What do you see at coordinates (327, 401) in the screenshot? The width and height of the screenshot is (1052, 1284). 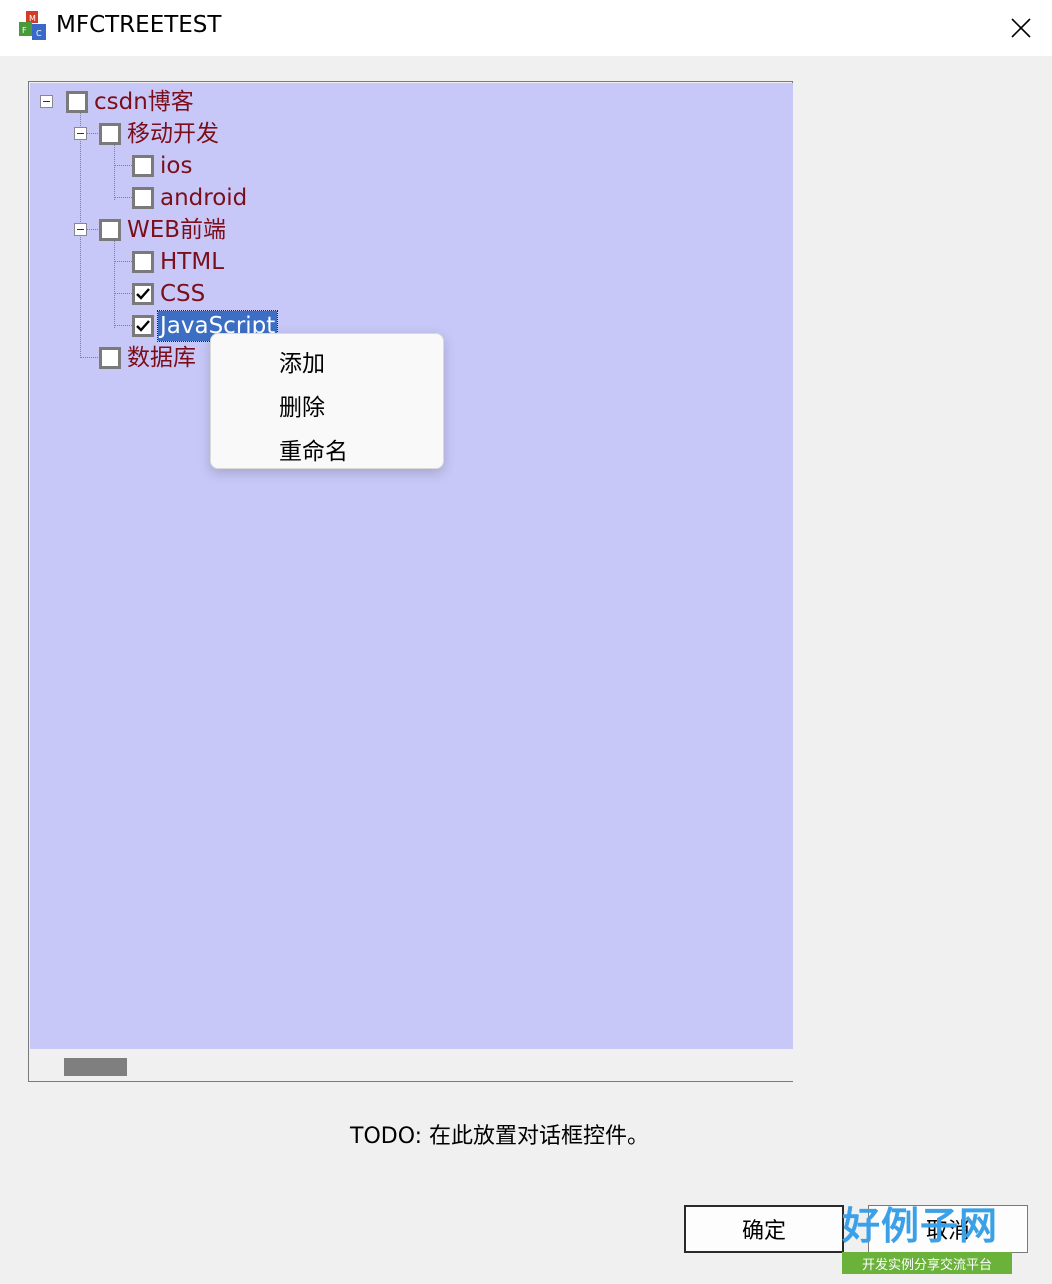 I see `context-menu: 添加 删除 重命名` at bounding box center [327, 401].